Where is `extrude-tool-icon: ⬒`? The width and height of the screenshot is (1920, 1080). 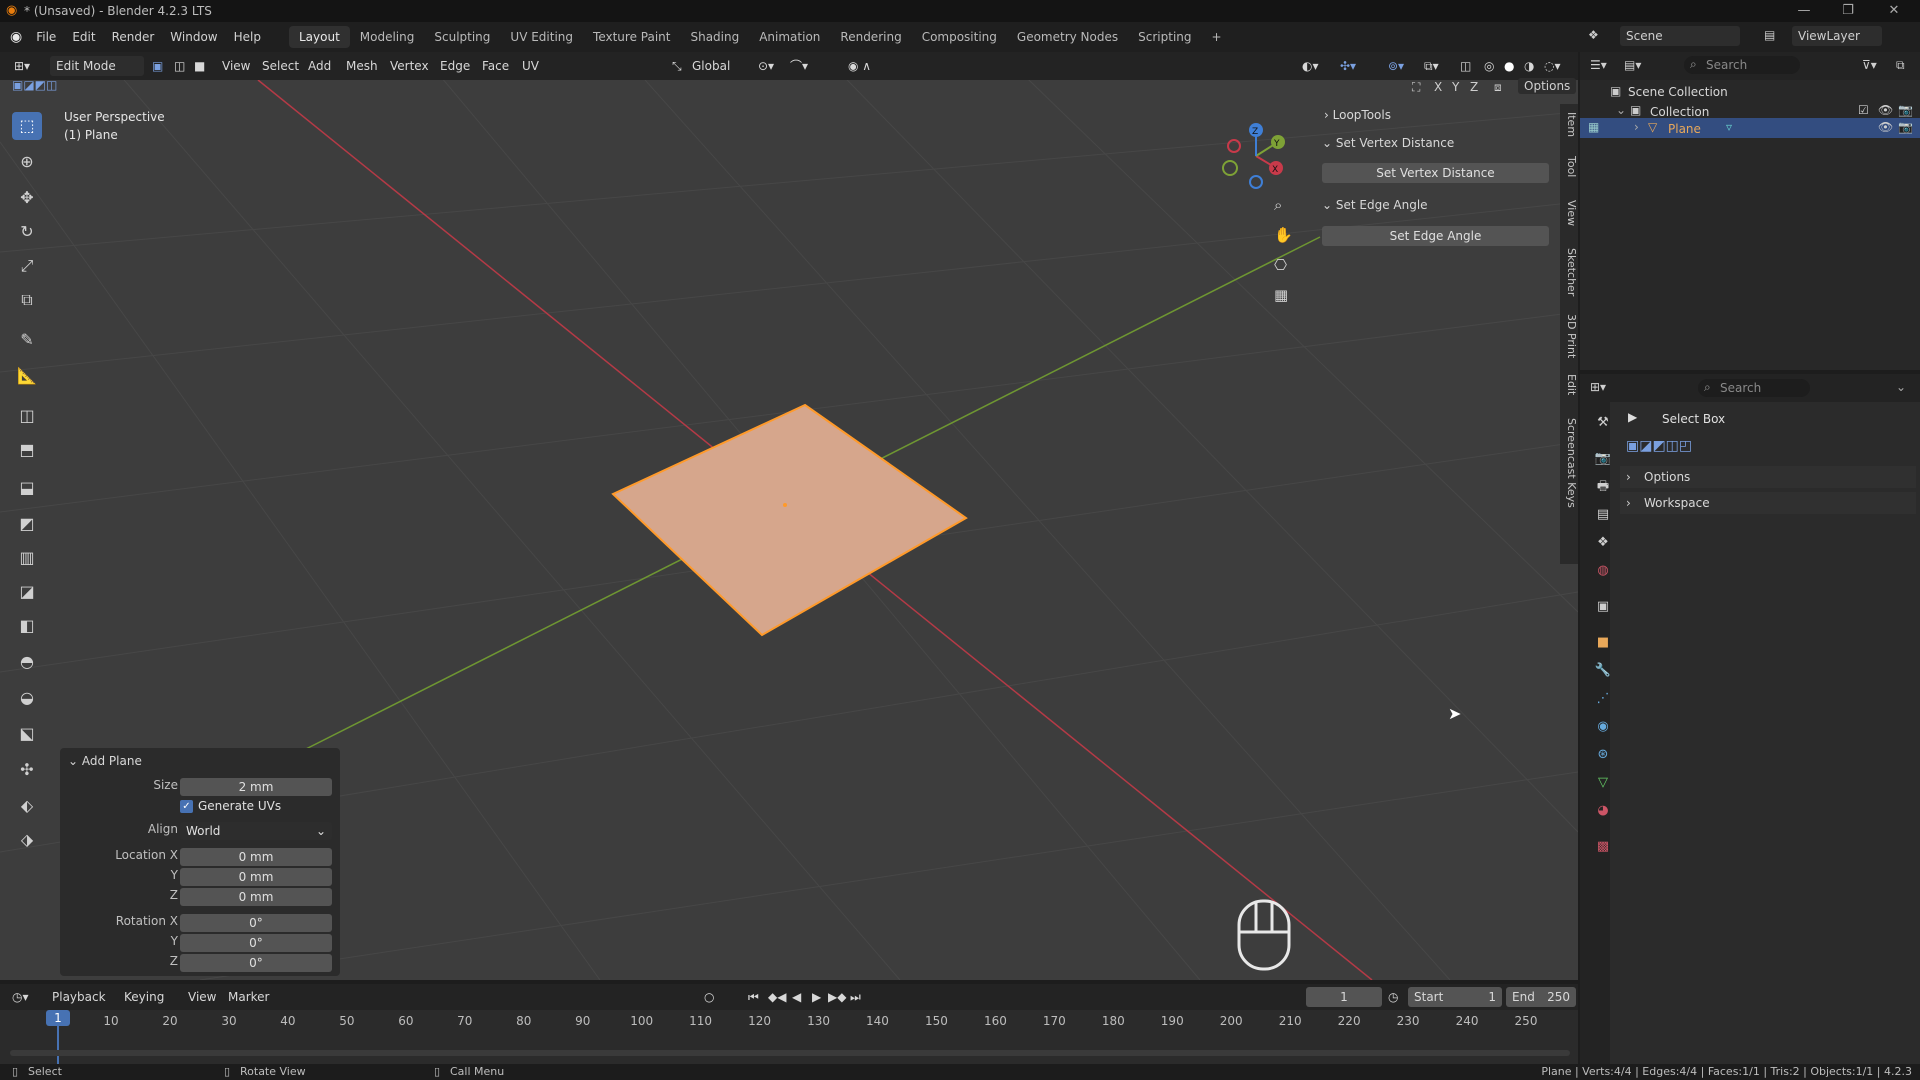 extrude-tool-icon: ⬒ is located at coordinates (27, 450).